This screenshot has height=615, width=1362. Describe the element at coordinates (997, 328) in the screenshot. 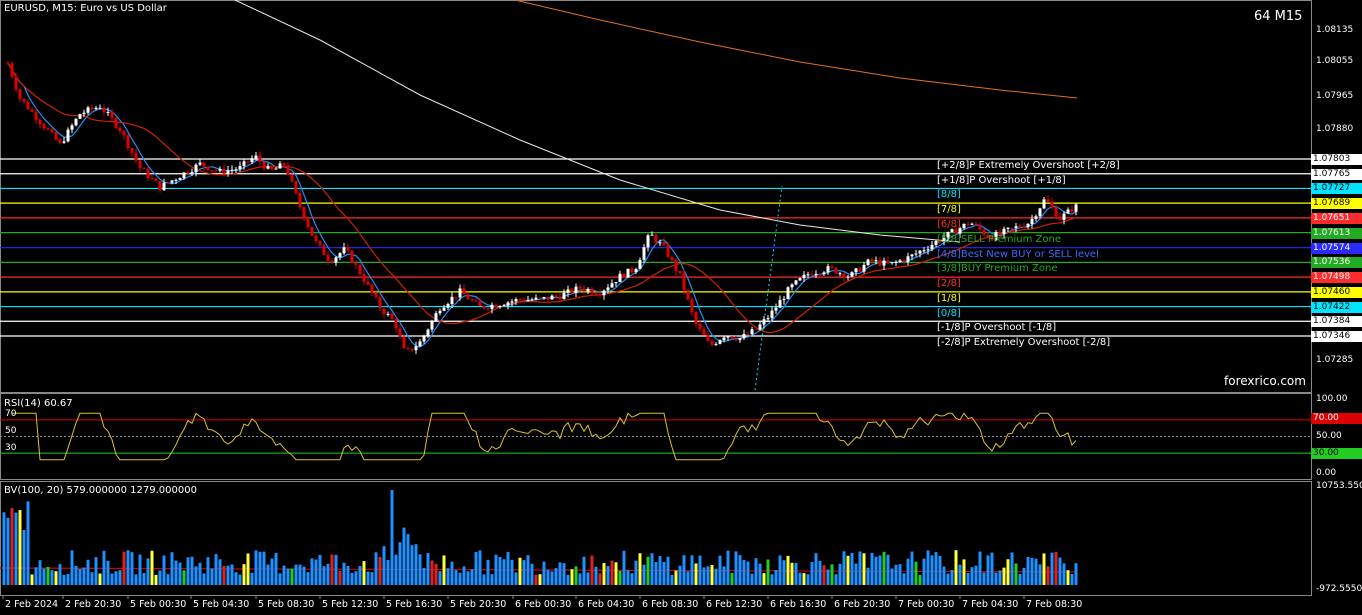

I see `murrey-label: [-1/8]P Overshoot [-1/8]` at that location.